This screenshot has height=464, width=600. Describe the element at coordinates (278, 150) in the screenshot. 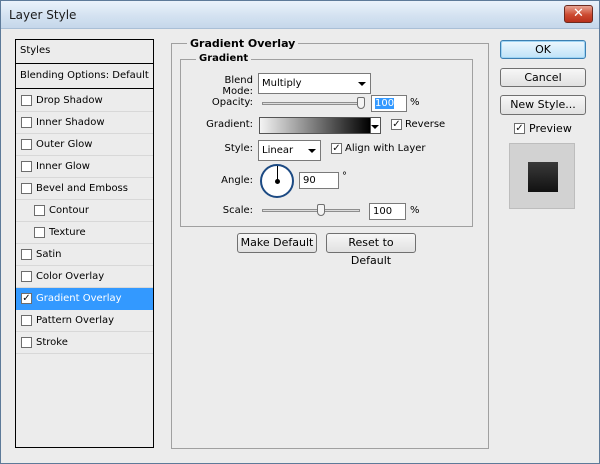

I see `style-value: Linear` at that location.